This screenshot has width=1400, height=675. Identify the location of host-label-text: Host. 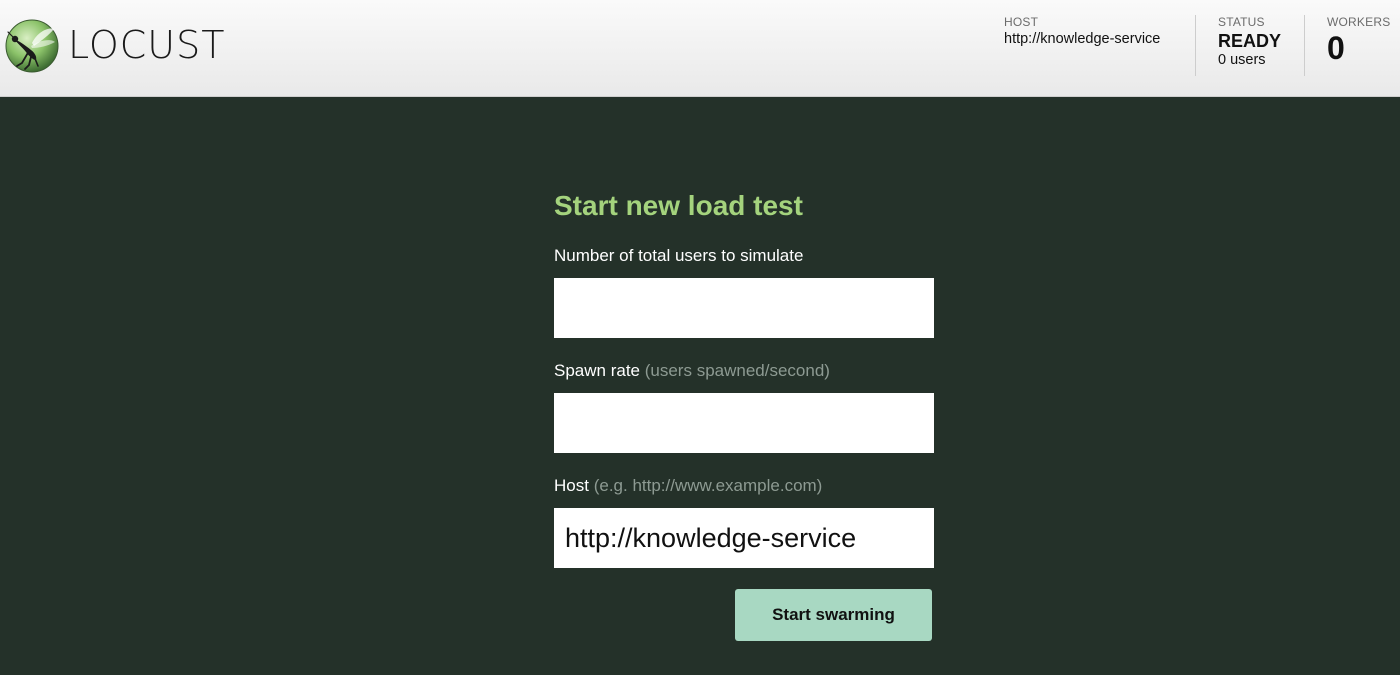
(571, 485).